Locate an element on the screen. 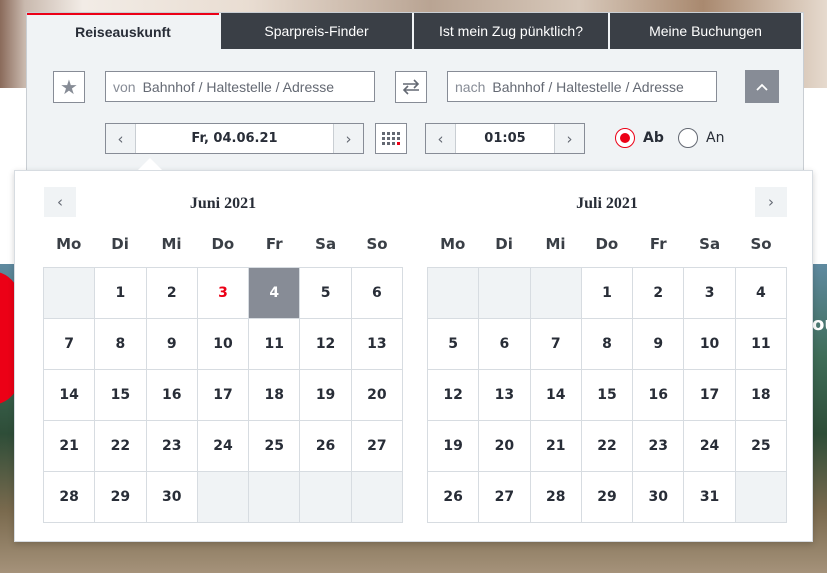 The image size is (827, 573). time-value: 01:05 is located at coordinates (505, 138).